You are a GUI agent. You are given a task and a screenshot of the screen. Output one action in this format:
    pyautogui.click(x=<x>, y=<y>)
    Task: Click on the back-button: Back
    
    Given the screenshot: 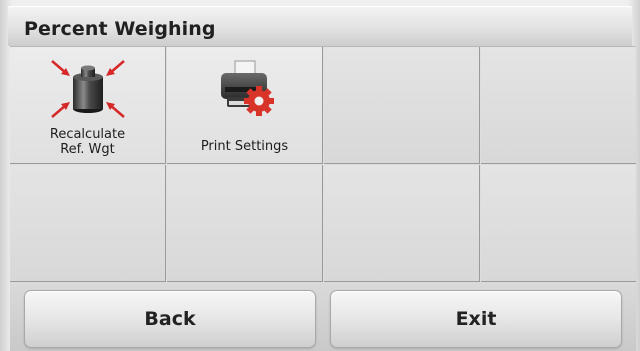 What is the action you would take?
    pyautogui.click(x=170, y=319)
    